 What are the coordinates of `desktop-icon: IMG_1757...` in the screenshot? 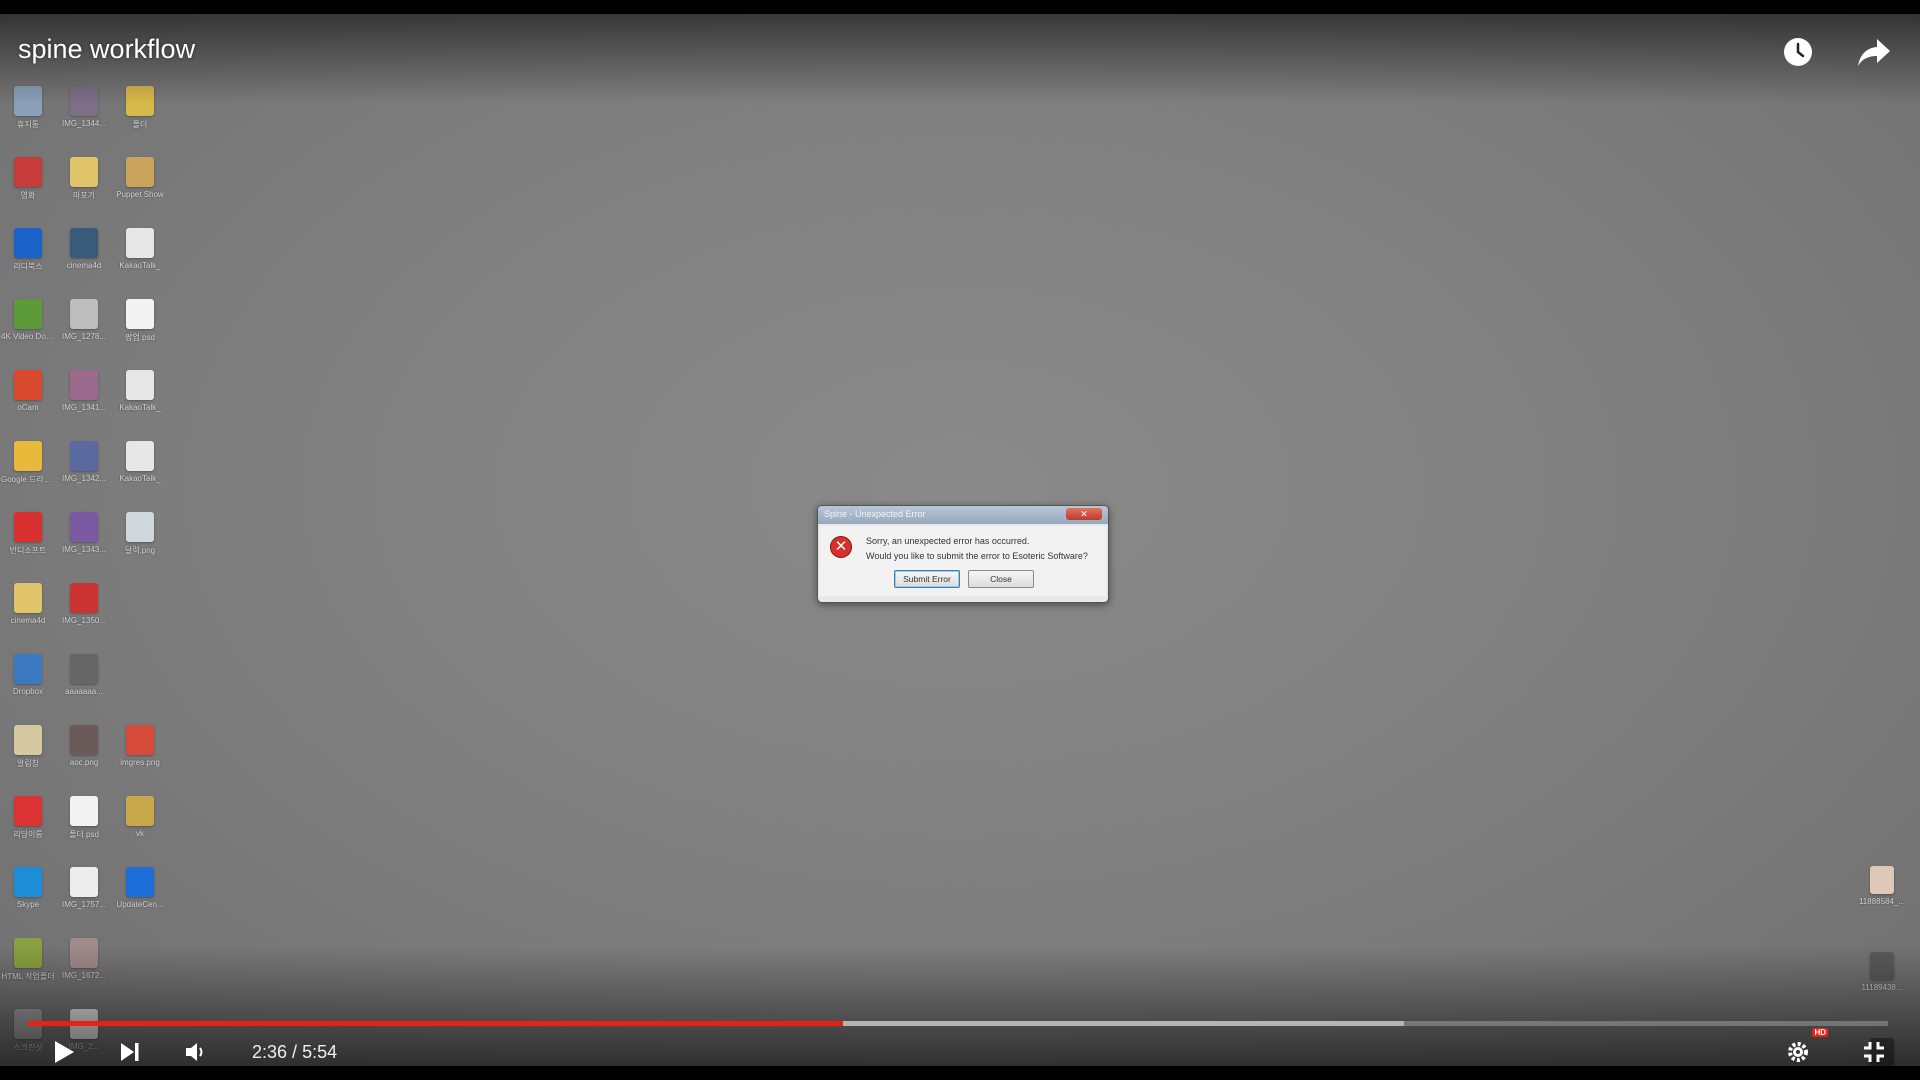 It's located at (84, 896).